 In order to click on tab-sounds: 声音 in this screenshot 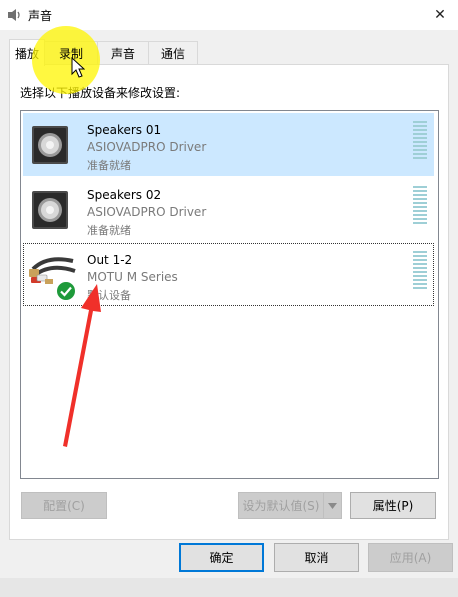, I will do `click(123, 52)`.